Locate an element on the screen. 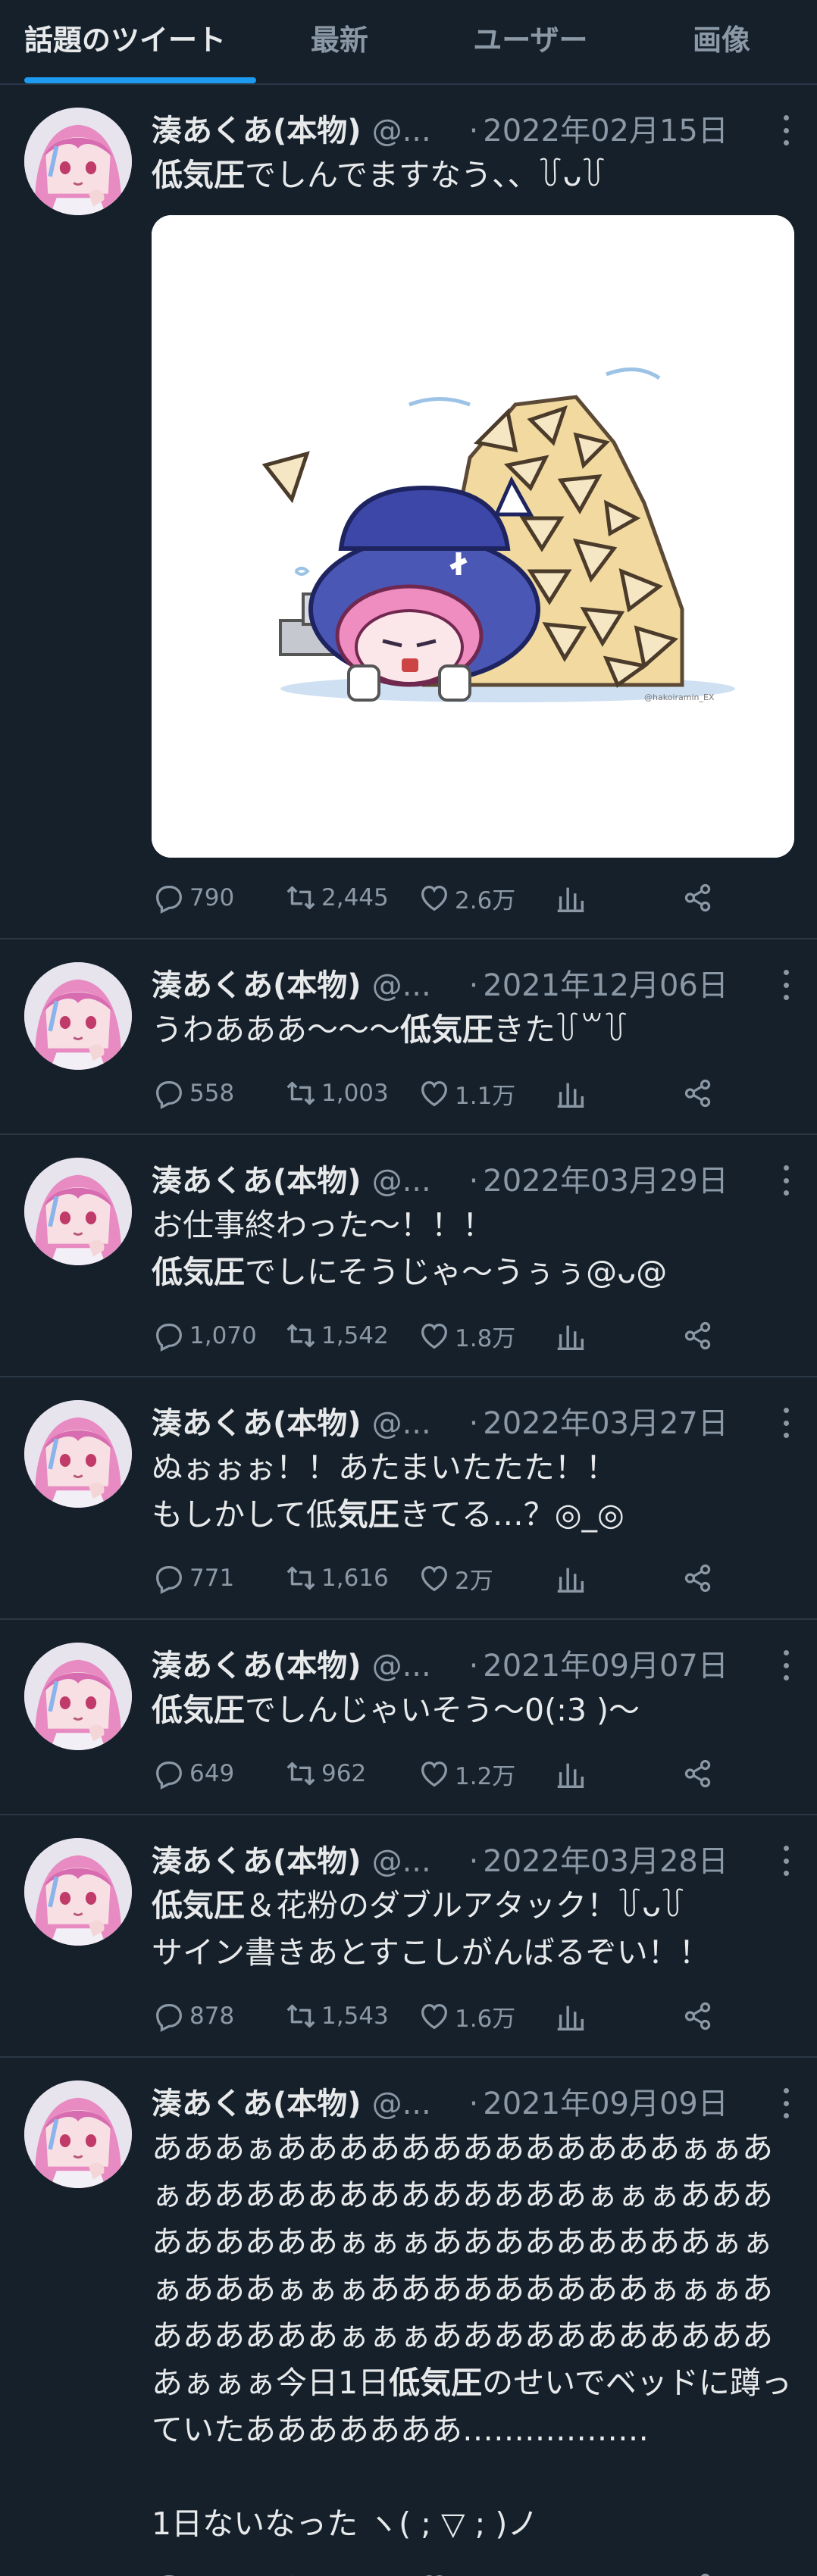 Image resolution: width=817 pixels, height=2576 pixels. retweet-button: 1,616 is located at coordinates (350, 1578).